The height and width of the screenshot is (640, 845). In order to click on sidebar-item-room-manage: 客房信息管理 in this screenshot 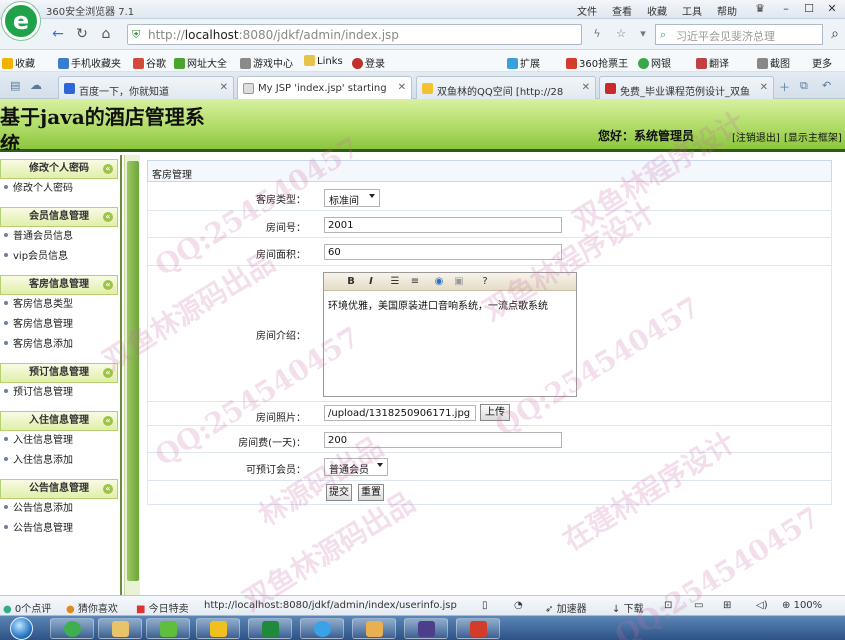, I will do `click(60, 325)`.